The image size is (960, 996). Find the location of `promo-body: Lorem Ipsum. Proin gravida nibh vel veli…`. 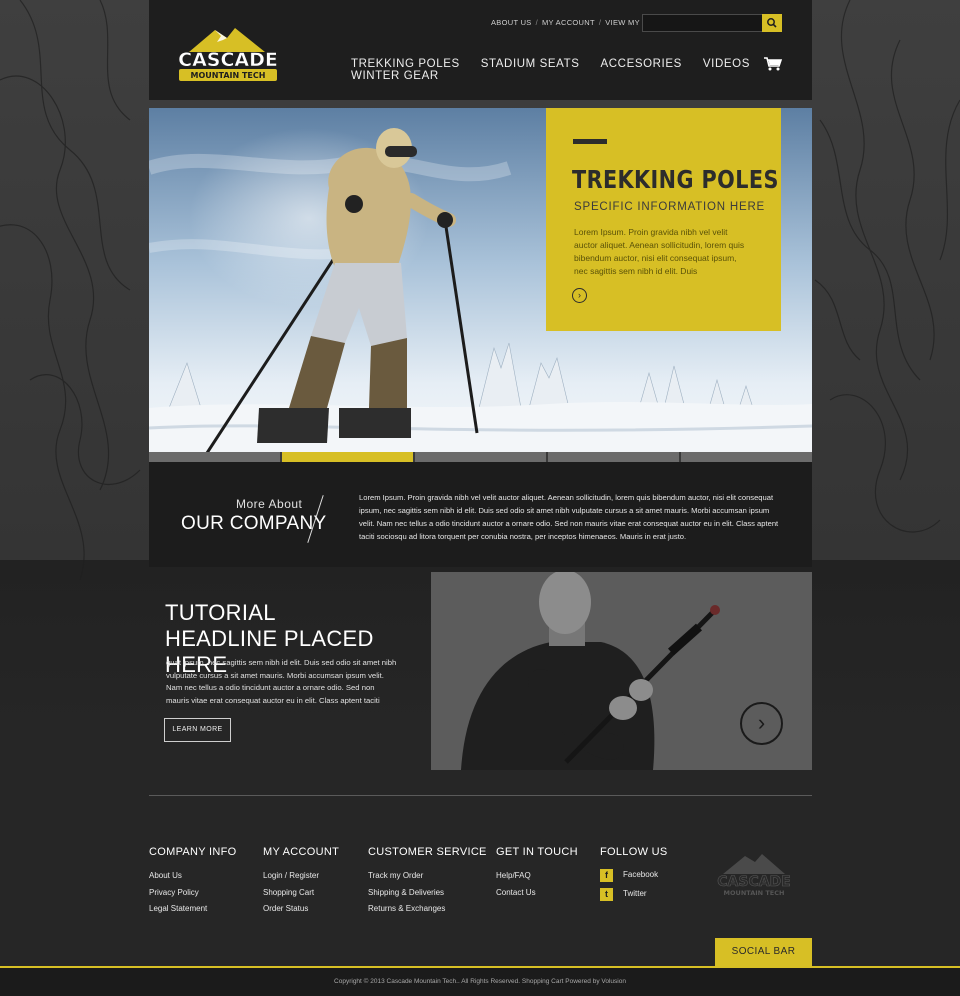

promo-body: Lorem Ipsum. Proin gravida nibh vel veli… is located at coordinates (659, 251).